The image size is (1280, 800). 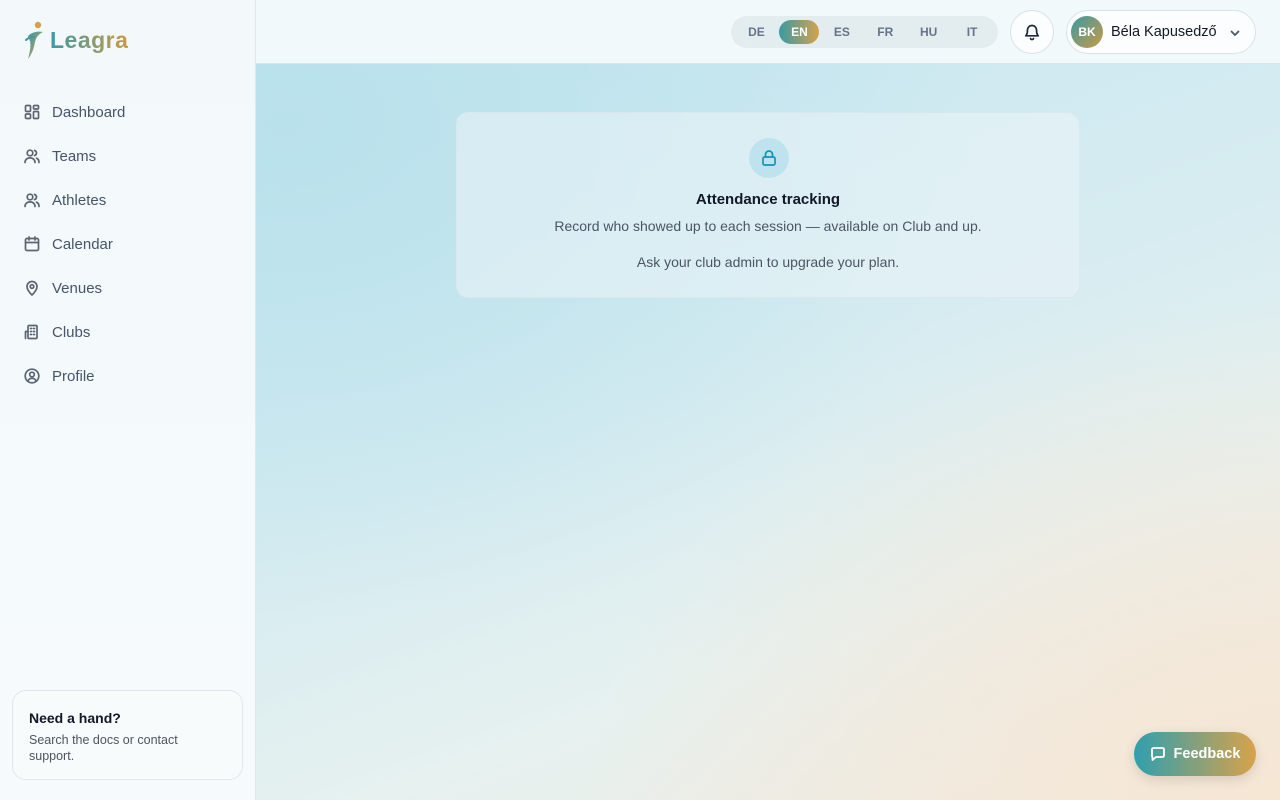 I want to click on help-title: Need a hand?, so click(x=75, y=718).